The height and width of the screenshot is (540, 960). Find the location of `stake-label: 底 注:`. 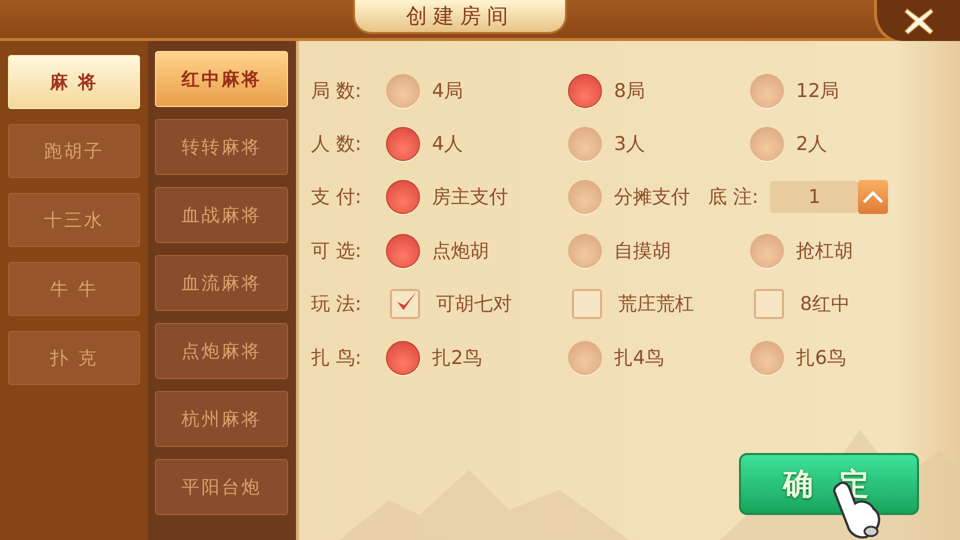

stake-label: 底 注: is located at coordinates (733, 197).